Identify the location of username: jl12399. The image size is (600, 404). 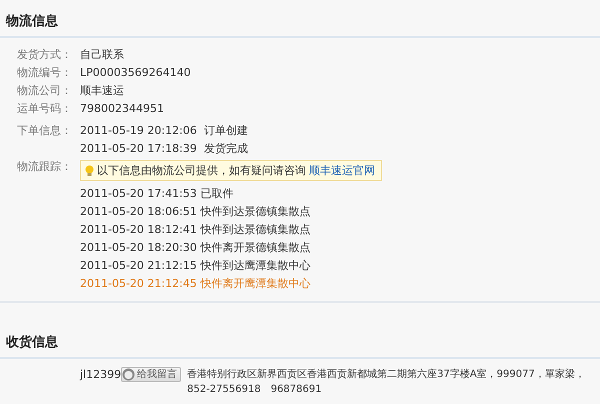
(101, 374).